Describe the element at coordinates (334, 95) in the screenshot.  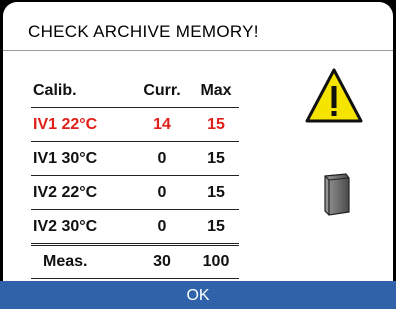
I see `warning-icon` at that location.